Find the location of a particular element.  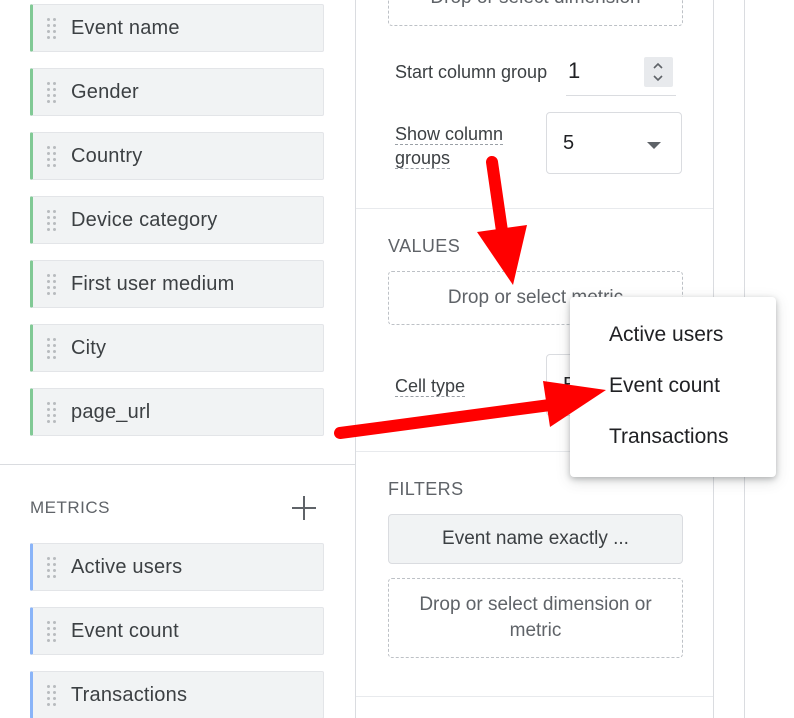

metric-chip-transactions: Transactions is located at coordinates (177, 694).